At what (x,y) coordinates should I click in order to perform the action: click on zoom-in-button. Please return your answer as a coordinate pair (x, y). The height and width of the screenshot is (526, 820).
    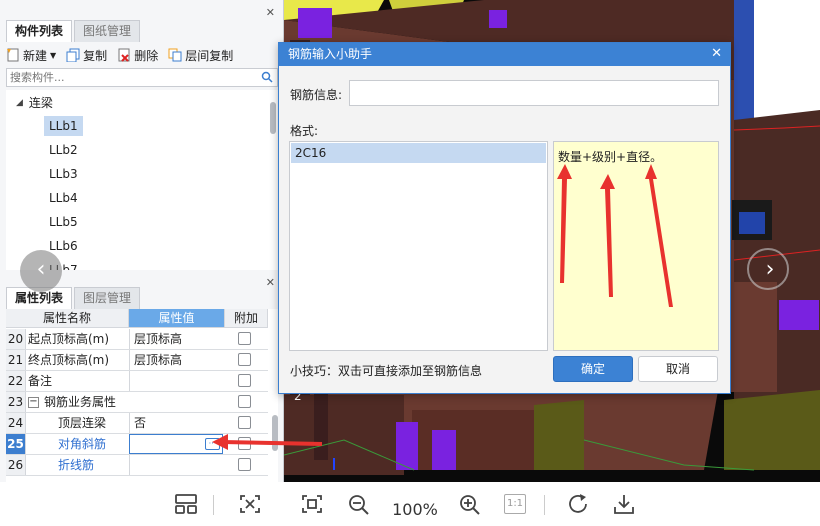
    Looking at the image, I should click on (470, 504).